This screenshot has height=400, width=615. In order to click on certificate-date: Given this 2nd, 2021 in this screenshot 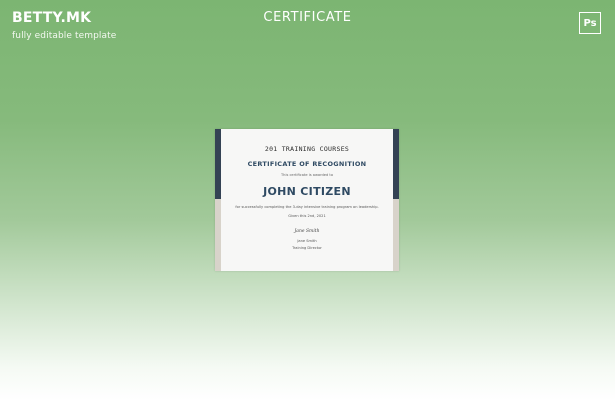, I will do `click(307, 216)`.